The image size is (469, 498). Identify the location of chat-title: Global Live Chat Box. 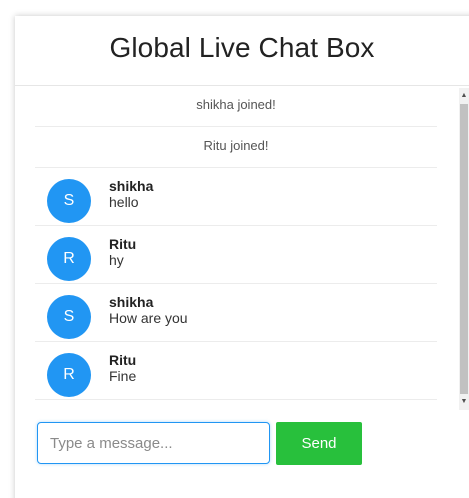
(242, 47).